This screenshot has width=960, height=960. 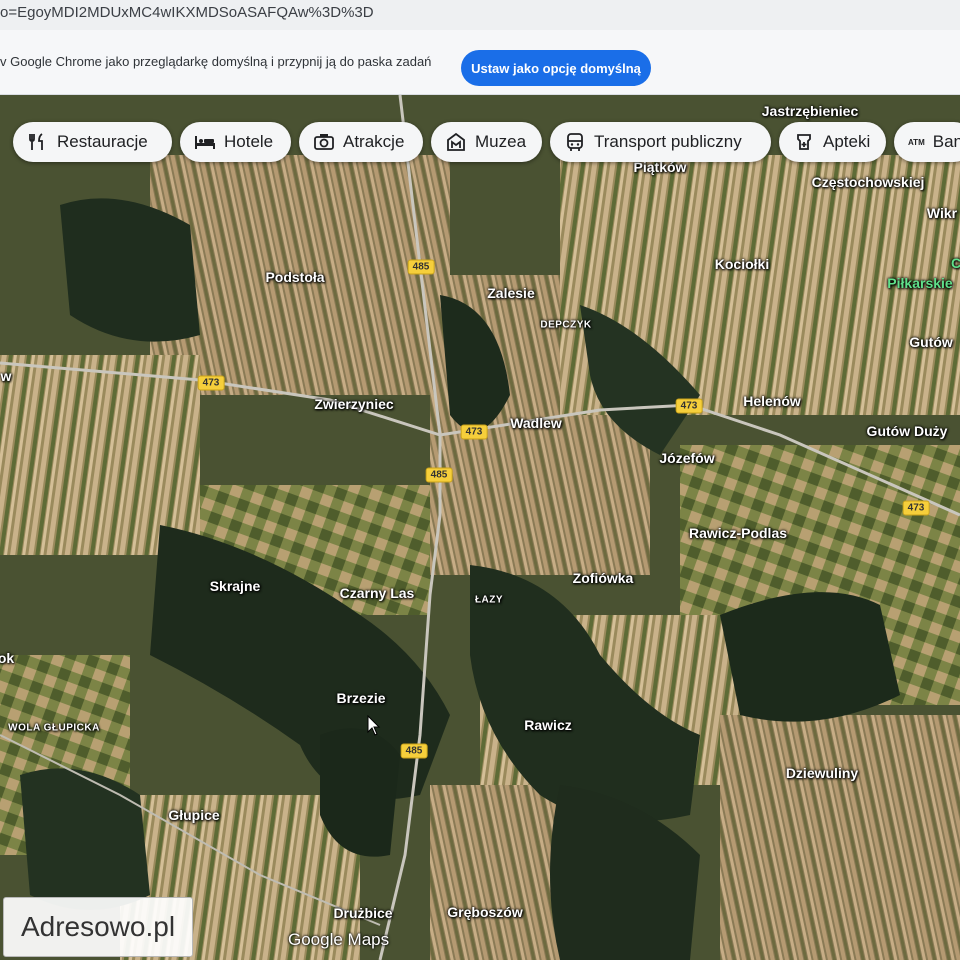 I want to click on place-label: Józefów, so click(x=686, y=458).